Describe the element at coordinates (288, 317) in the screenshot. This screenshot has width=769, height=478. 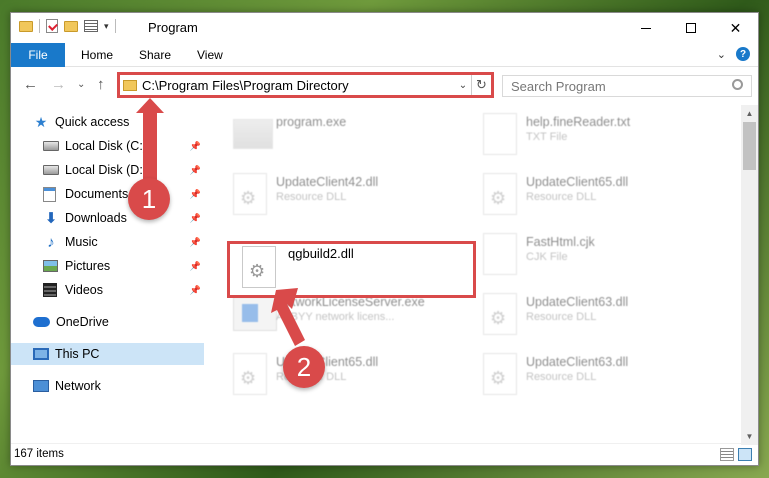
I see `arrow-to-dll-file` at that location.